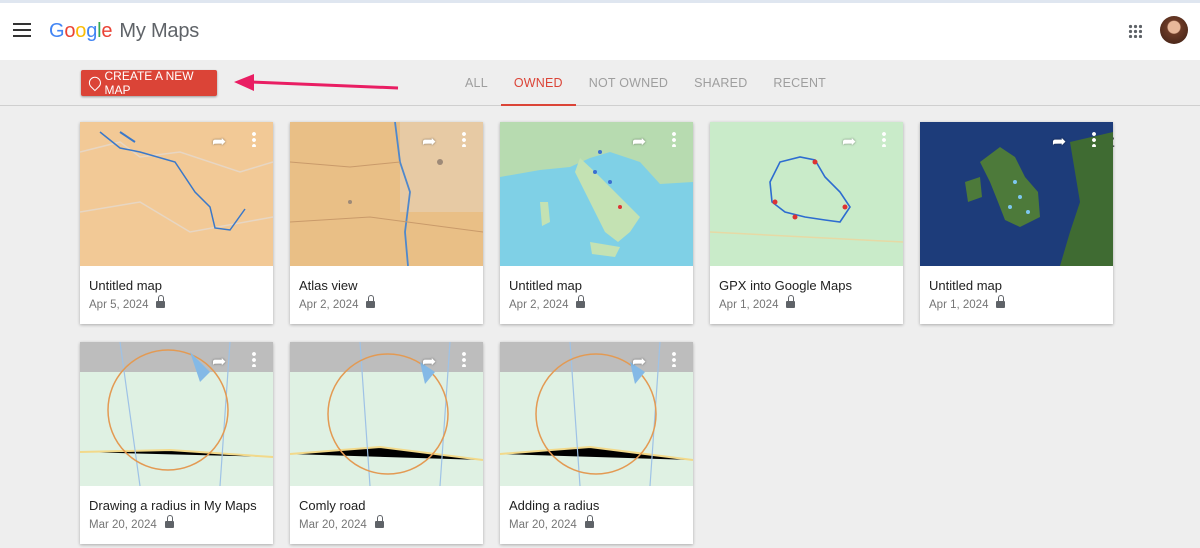 This screenshot has height=548, width=1200. I want to click on map-card: ➦ Atlas view Apr 2, 2024, so click(386, 223).